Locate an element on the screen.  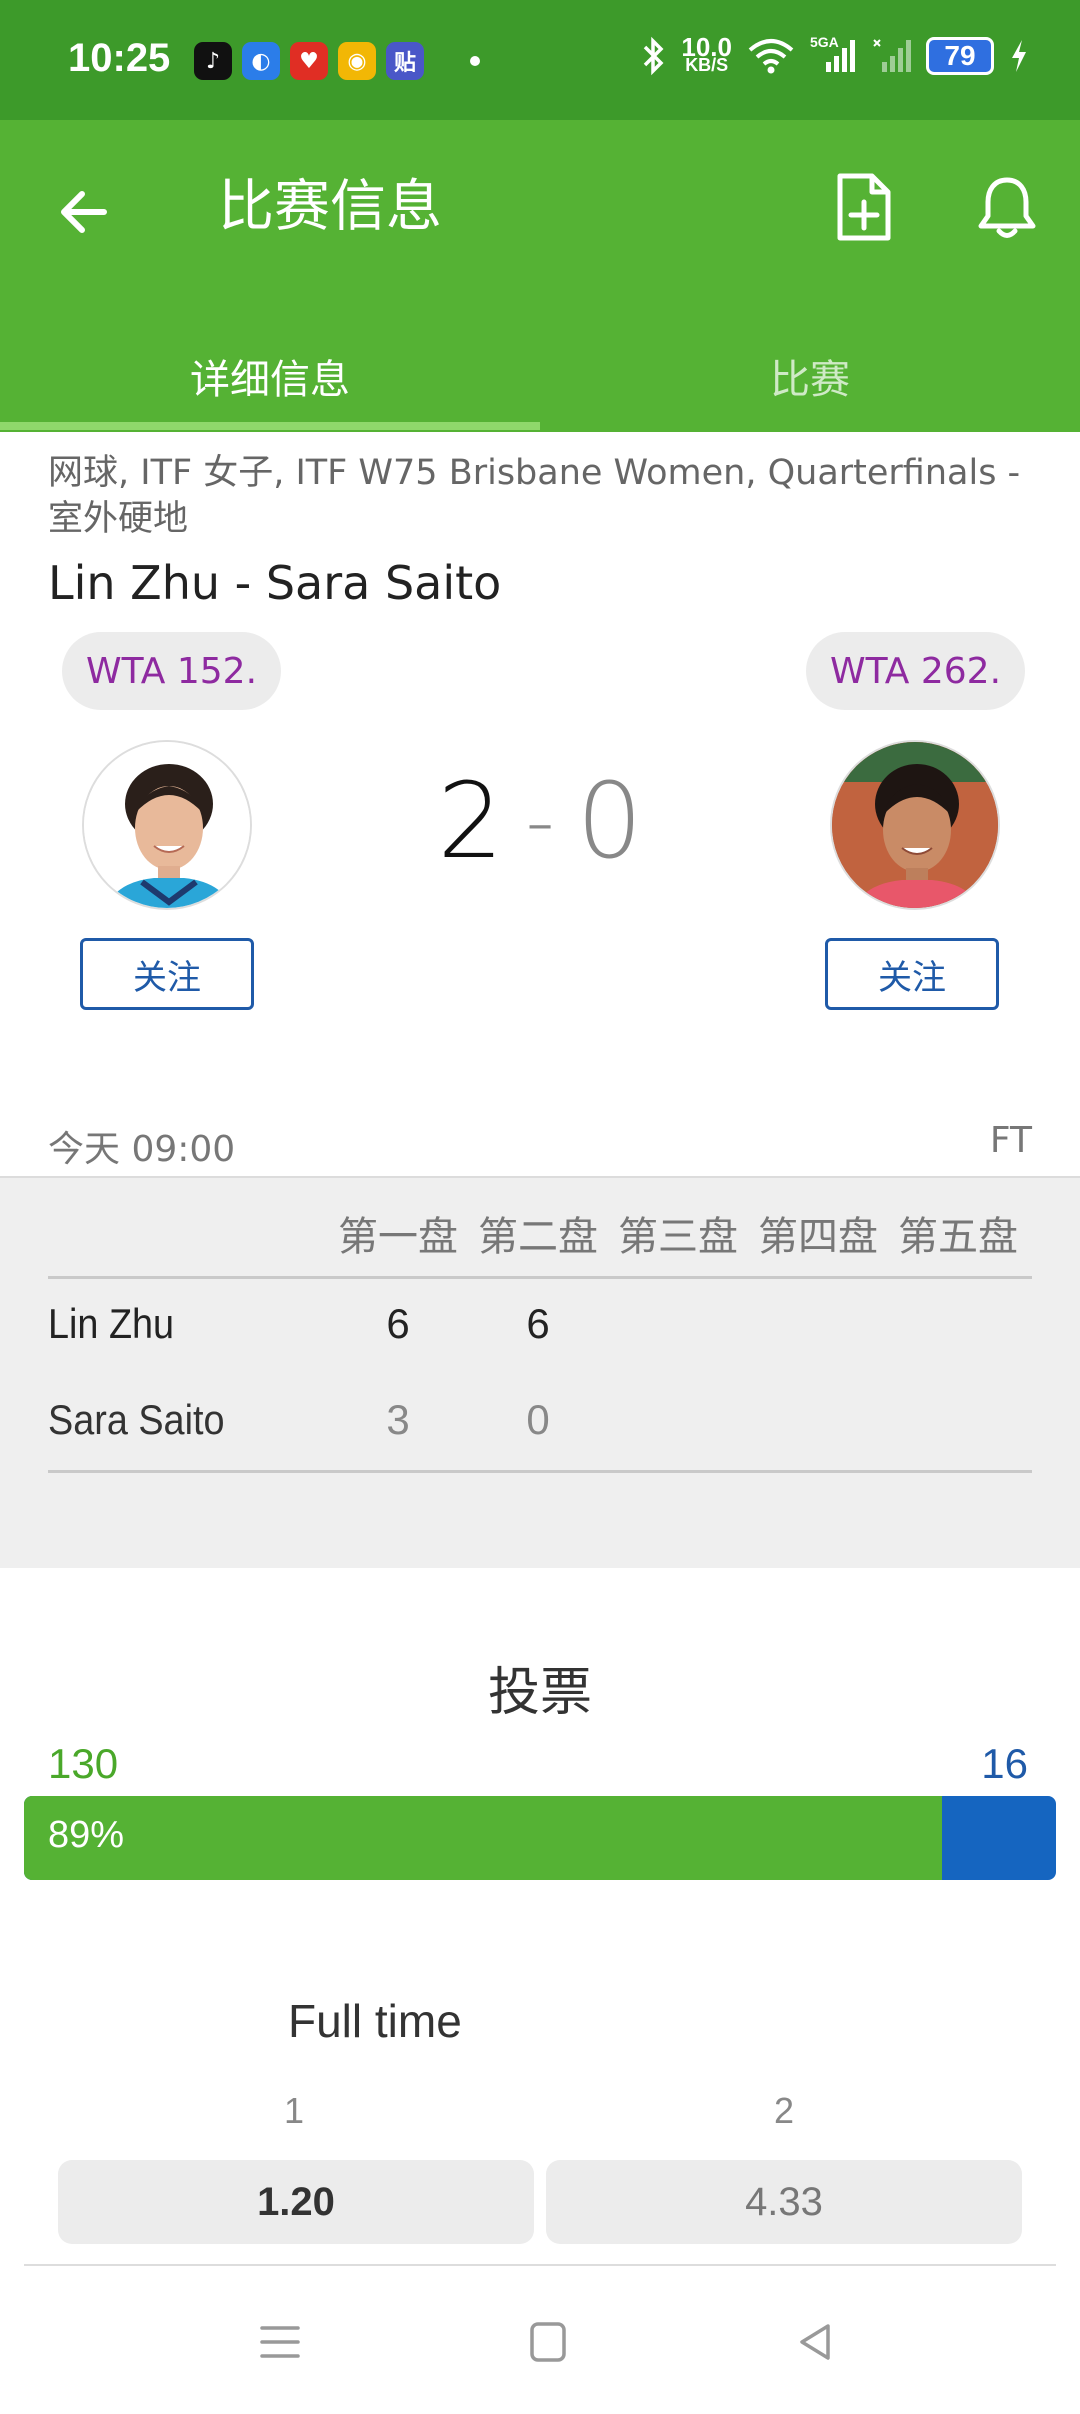
menu-icon is located at coordinates (280, 2342).